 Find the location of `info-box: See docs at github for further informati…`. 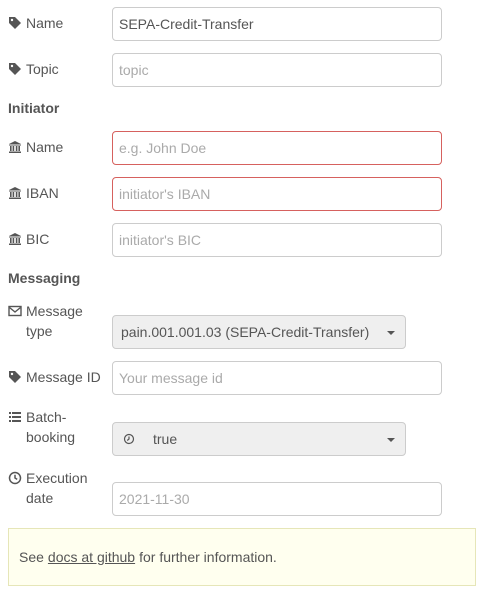

info-box: See docs at github for further informati… is located at coordinates (242, 557).